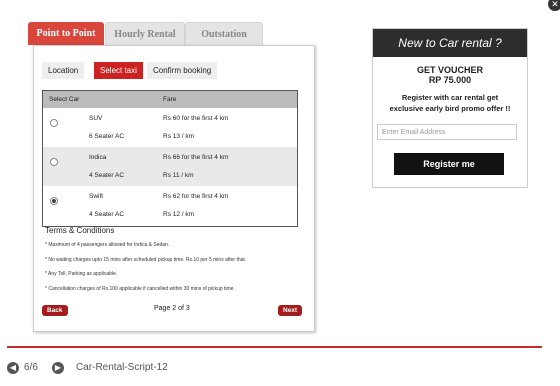  What do you see at coordinates (66, 33) in the screenshot?
I see `tab-point-to-point: Point to Point` at bounding box center [66, 33].